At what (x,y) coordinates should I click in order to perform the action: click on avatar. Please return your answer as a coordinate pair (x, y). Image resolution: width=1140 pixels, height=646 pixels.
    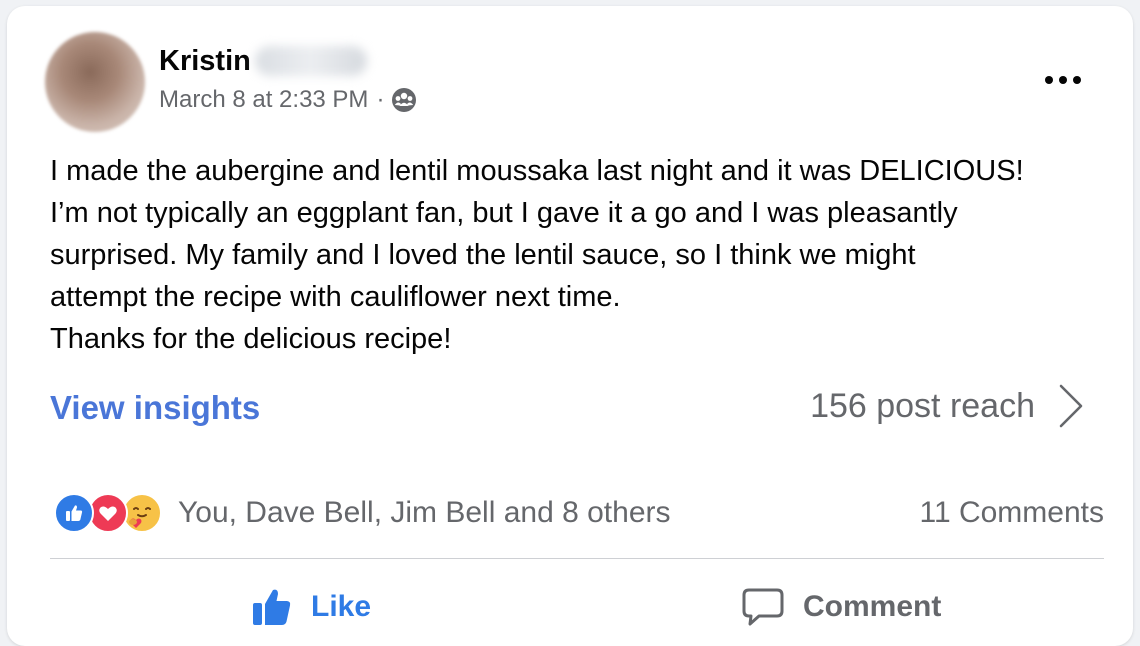
    Looking at the image, I should click on (95, 82).